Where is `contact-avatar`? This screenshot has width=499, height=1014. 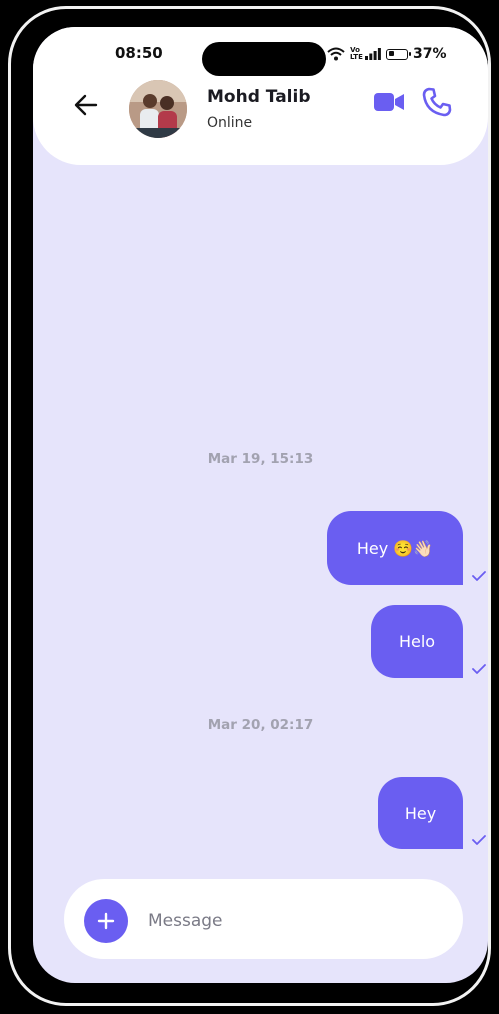 contact-avatar is located at coordinates (158, 109).